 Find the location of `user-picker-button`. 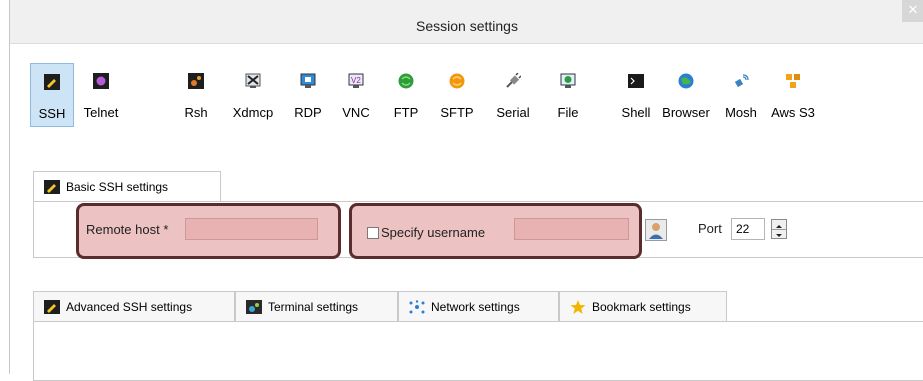

user-picker-button is located at coordinates (656, 230).